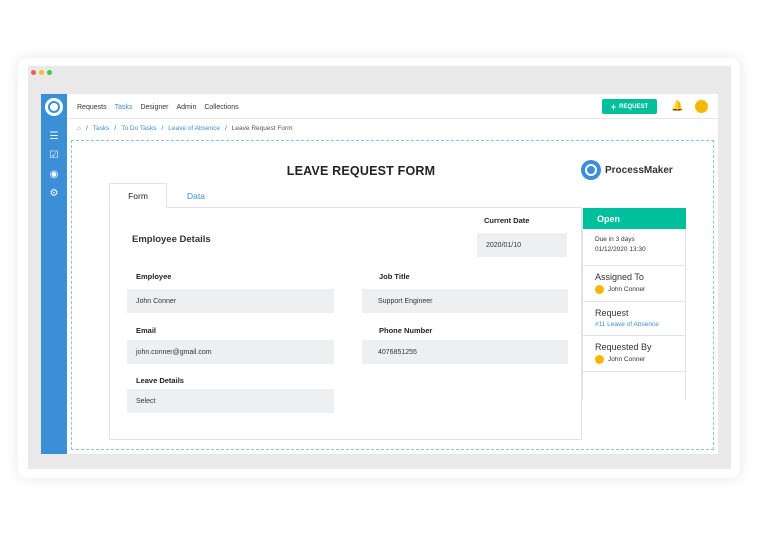 The height and width of the screenshot is (538, 757). Describe the element at coordinates (406, 330) in the screenshot. I see `phone-label: Phone Number` at that location.